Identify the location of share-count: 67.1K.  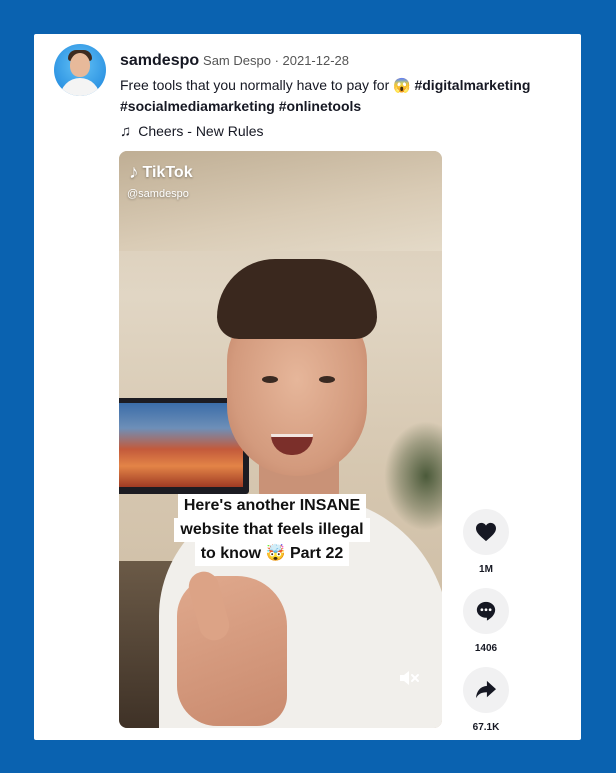
(486, 727).